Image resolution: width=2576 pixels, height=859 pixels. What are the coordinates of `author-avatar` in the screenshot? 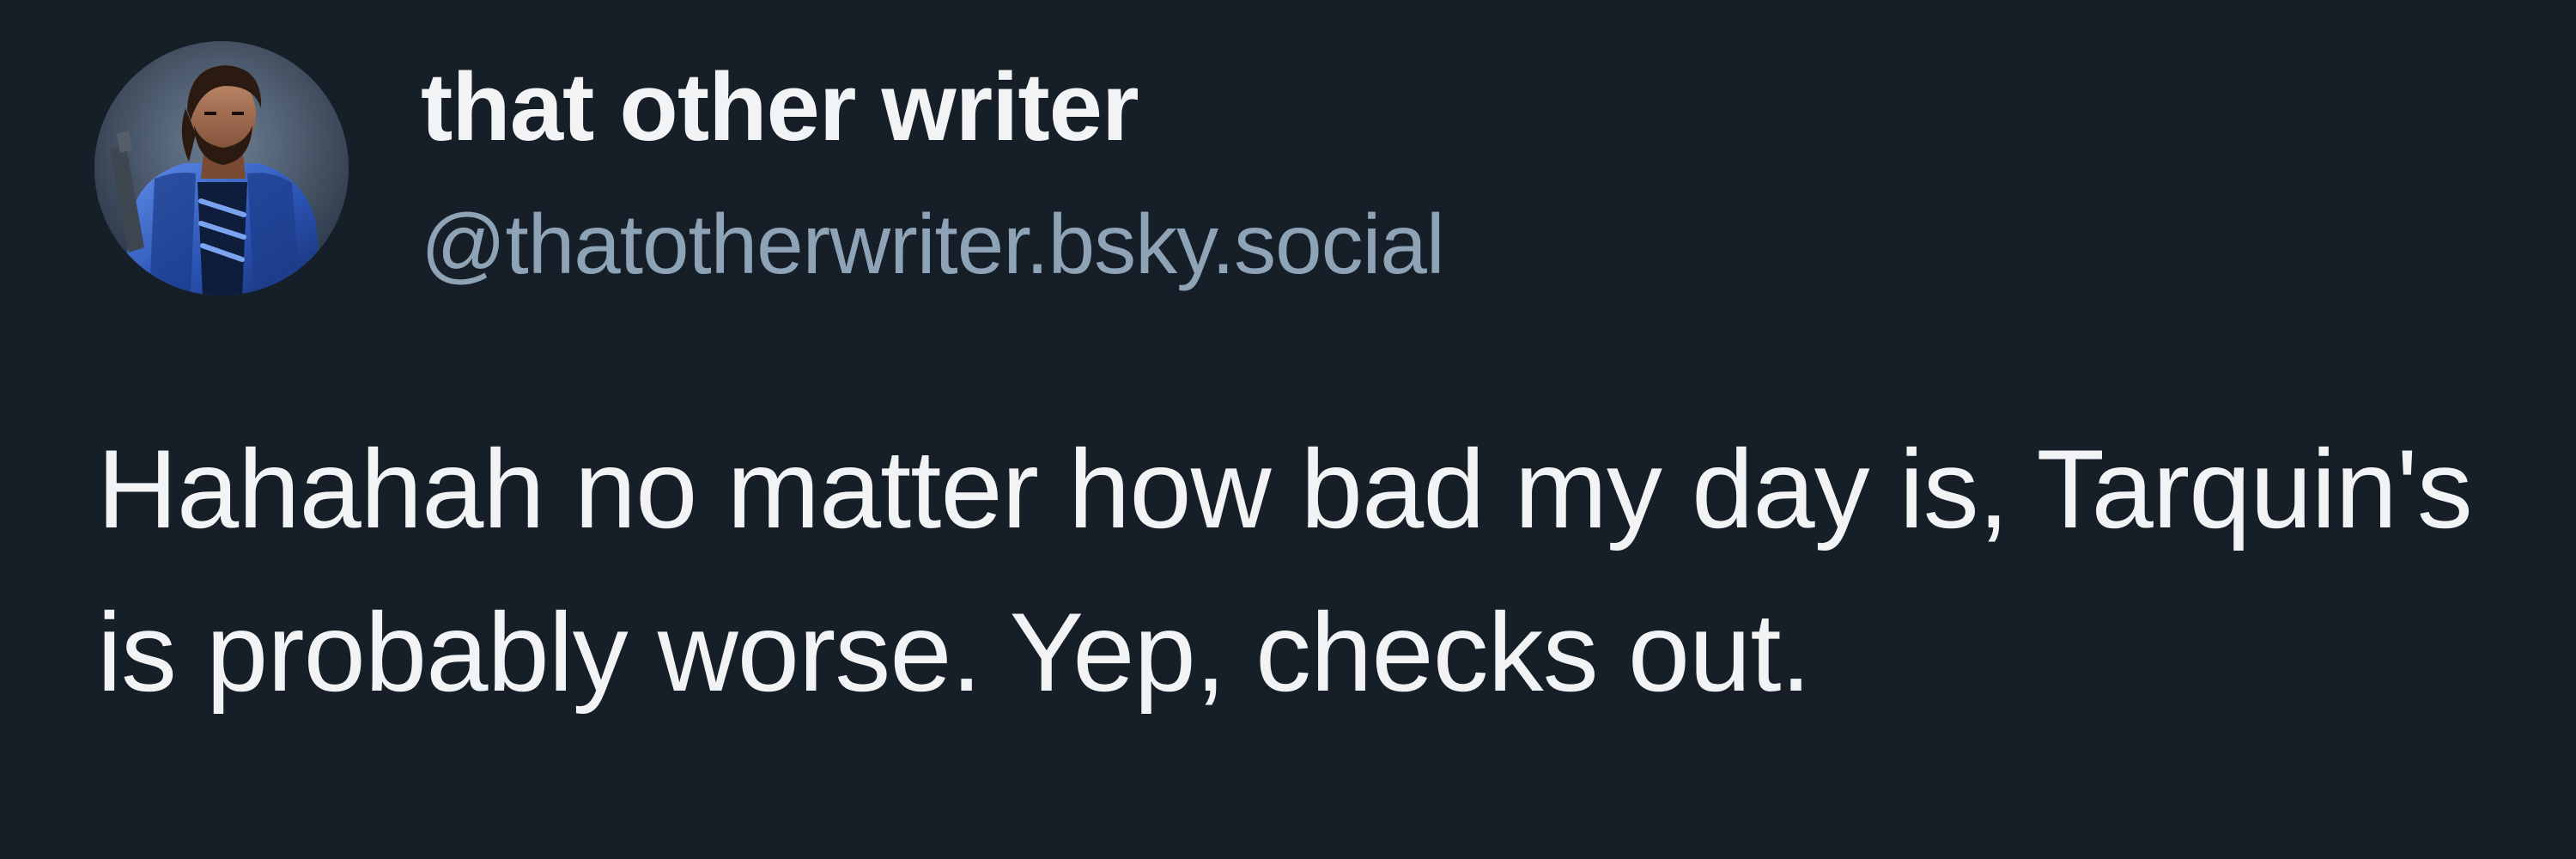 It's located at (221, 168).